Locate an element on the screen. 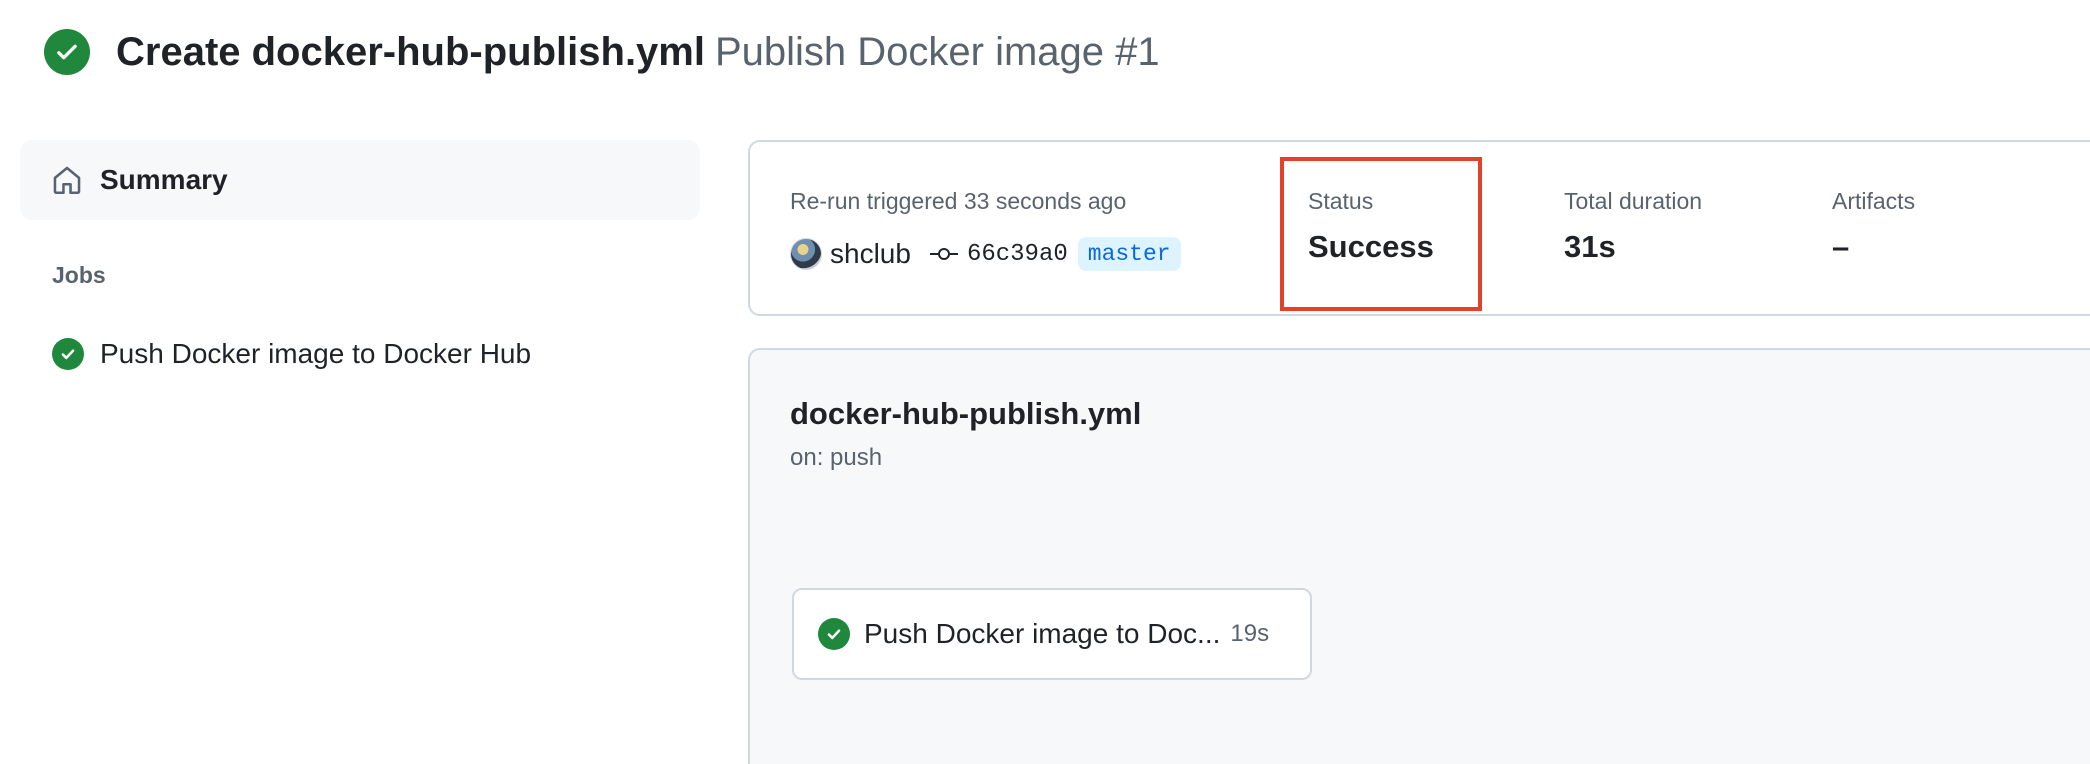 This screenshot has height=764, width=2090. home-icon is located at coordinates (67, 180).